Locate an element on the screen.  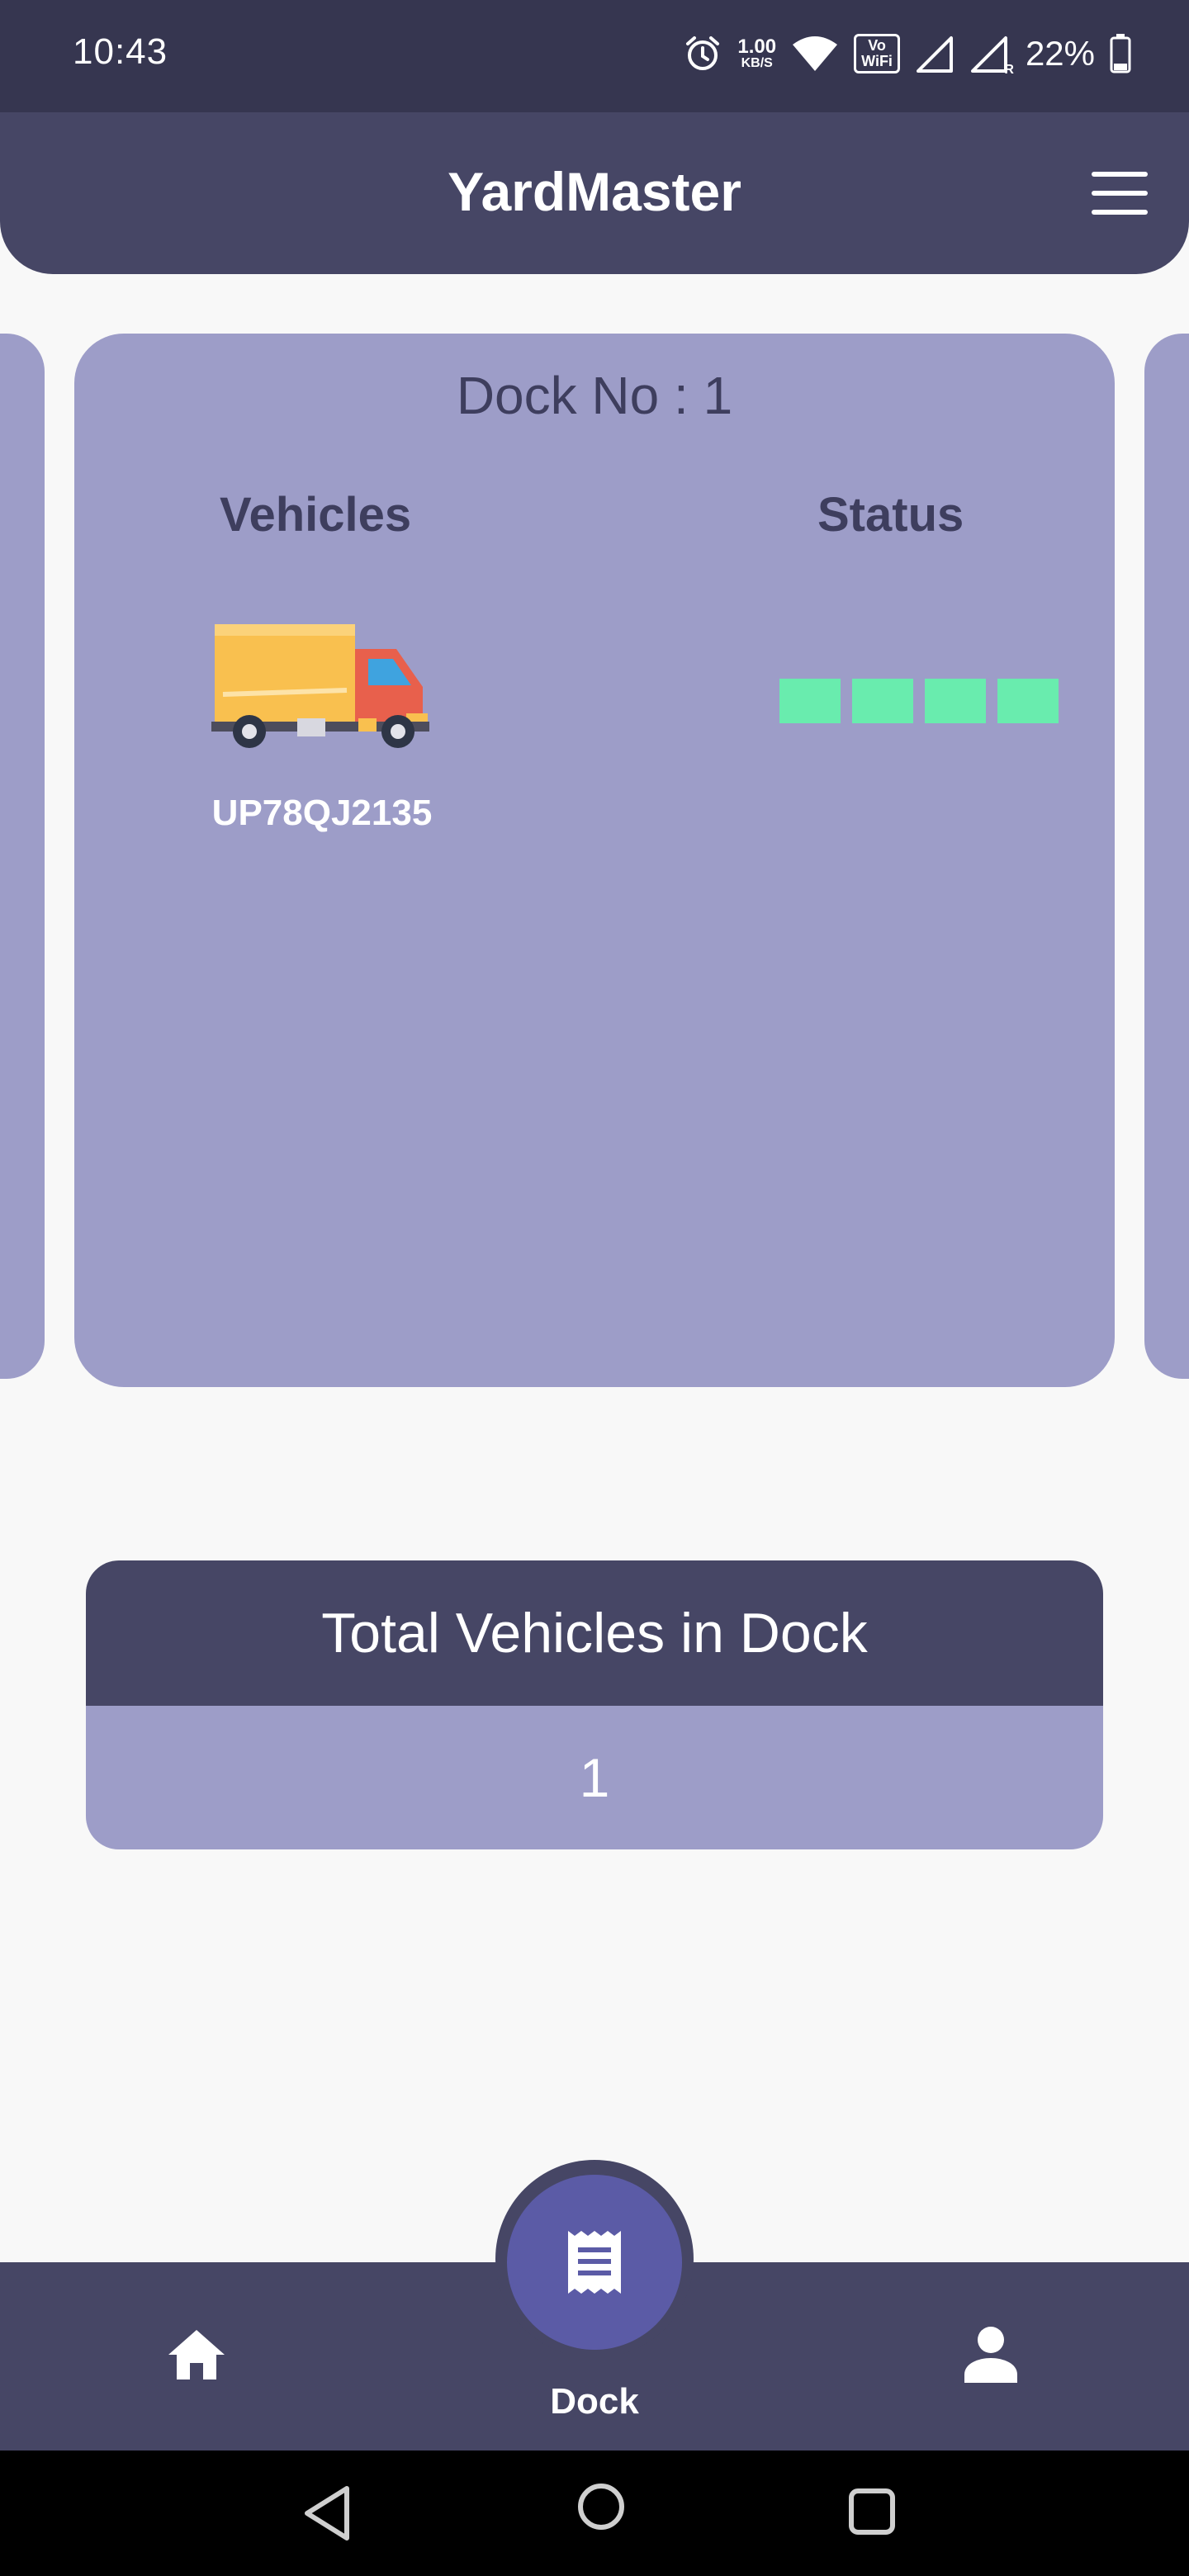
total-vehicles-card: Total Vehicles in Dock 1 is located at coordinates (594, 1704).